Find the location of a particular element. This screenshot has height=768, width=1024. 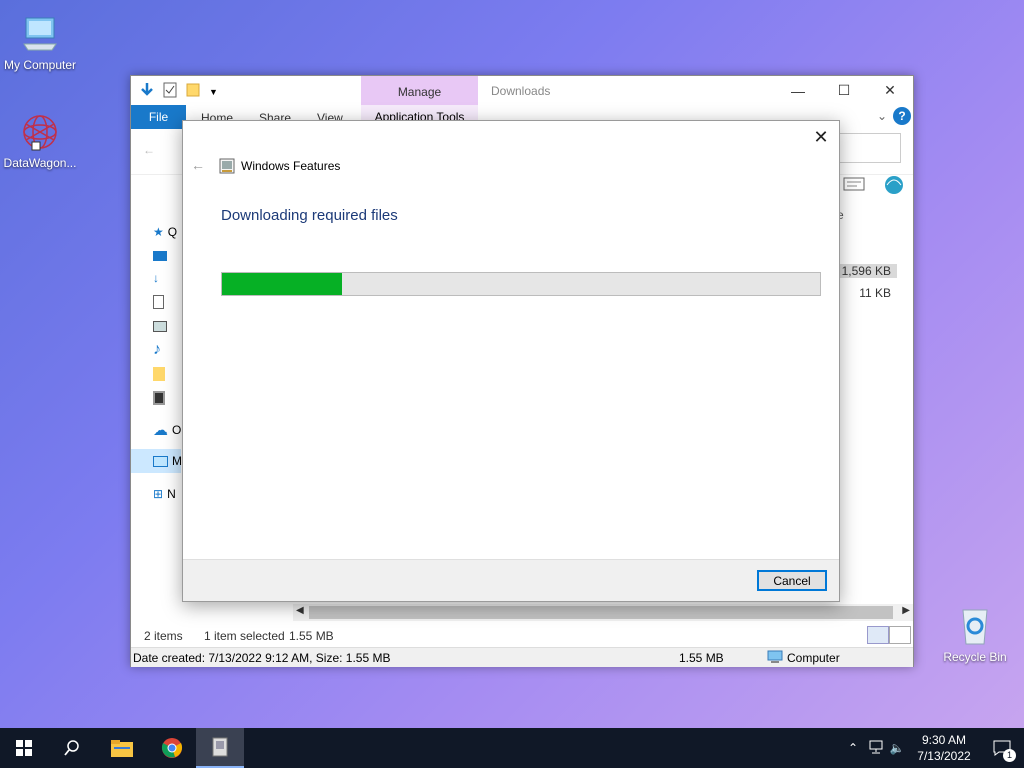

chrome-icon is located at coordinates (172, 748).